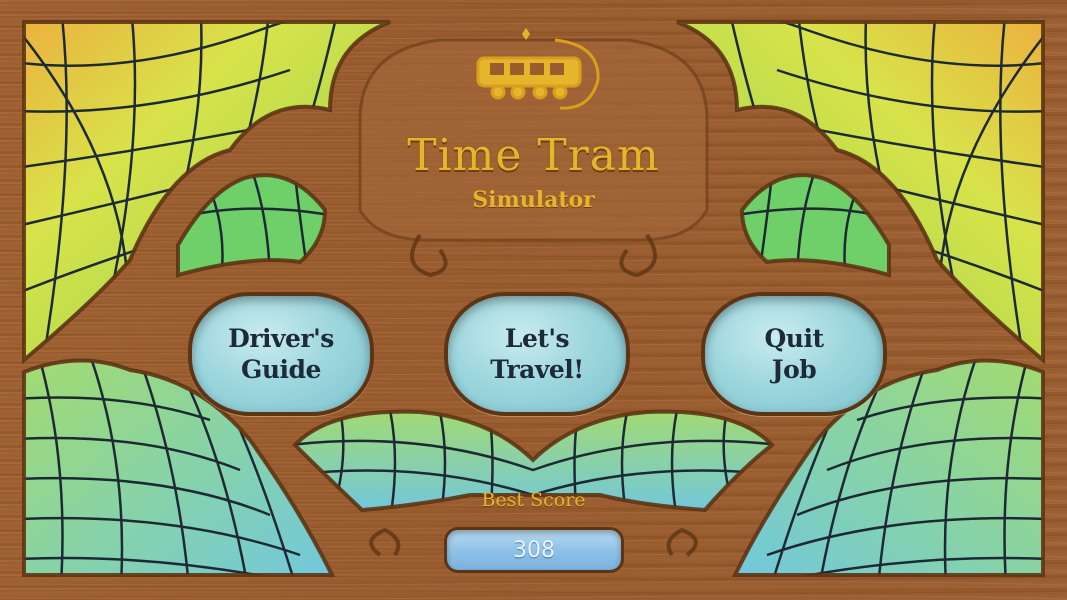 The width and height of the screenshot is (1067, 600). What do you see at coordinates (533, 200) in the screenshot?
I see `game-subtitle: Simulator` at bounding box center [533, 200].